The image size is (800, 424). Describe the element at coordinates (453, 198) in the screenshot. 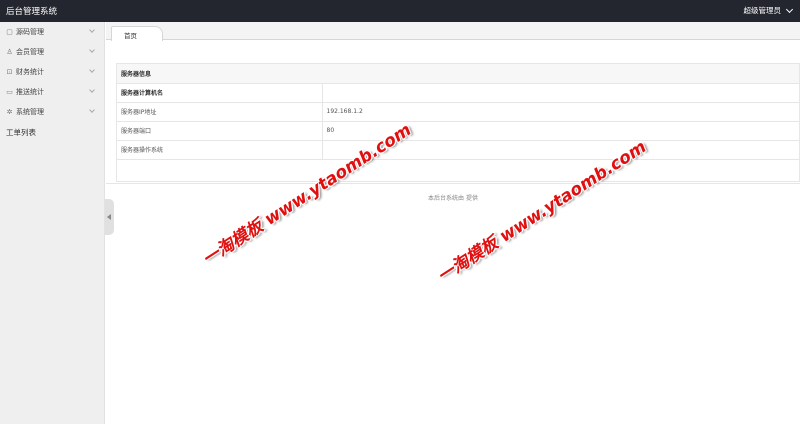

I see `footer-text: 本后台系统由 提供` at that location.